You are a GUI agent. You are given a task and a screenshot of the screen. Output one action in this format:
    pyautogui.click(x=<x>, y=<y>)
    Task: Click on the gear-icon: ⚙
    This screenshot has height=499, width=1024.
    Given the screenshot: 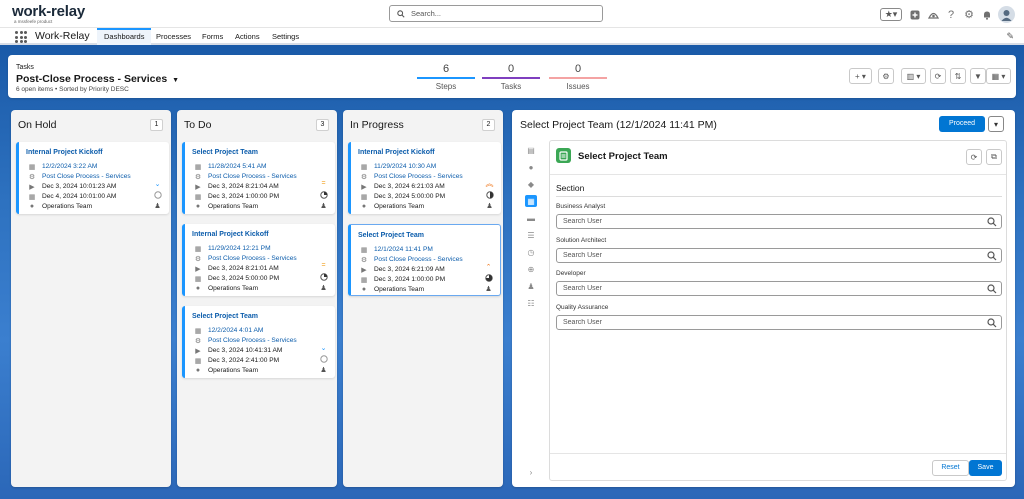 What is the action you would take?
    pyautogui.click(x=969, y=15)
    